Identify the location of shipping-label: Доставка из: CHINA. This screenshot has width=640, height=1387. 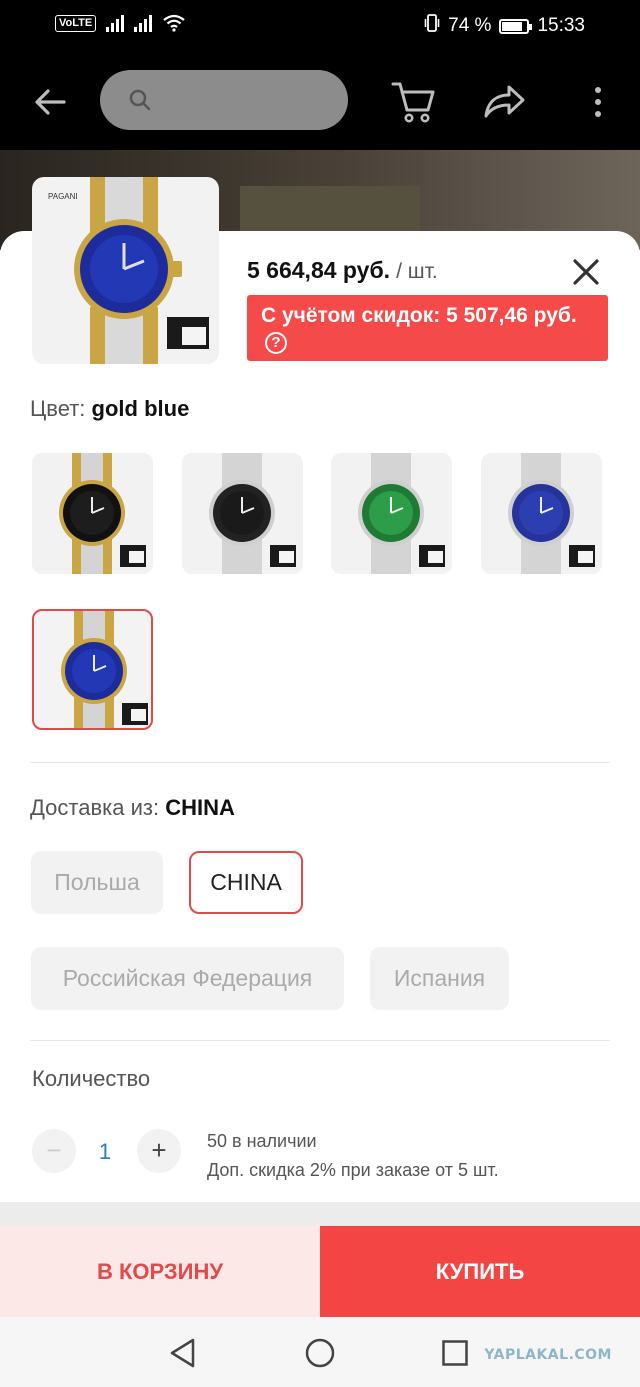
(132, 808).